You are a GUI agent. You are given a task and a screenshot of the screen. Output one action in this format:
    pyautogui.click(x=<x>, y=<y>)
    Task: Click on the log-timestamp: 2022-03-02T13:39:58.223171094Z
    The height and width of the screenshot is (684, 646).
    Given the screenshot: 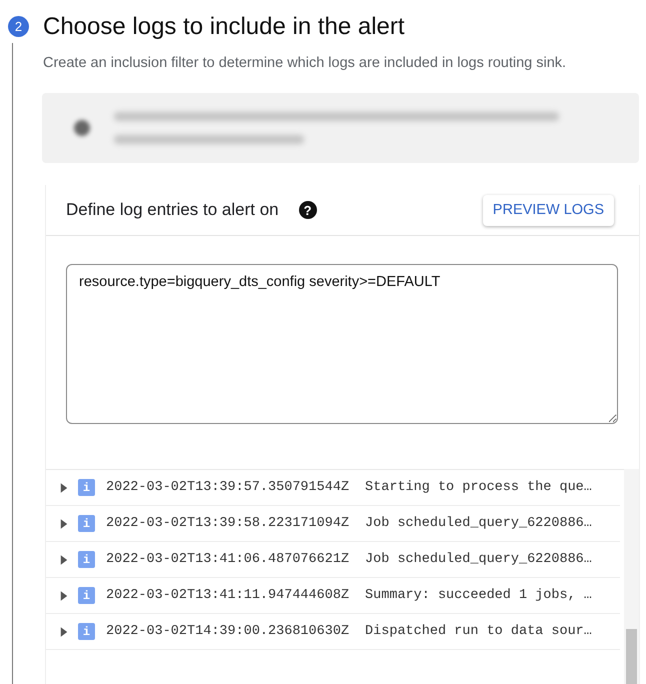 What is the action you would take?
    pyautogui.click(x=228, y=523)
    